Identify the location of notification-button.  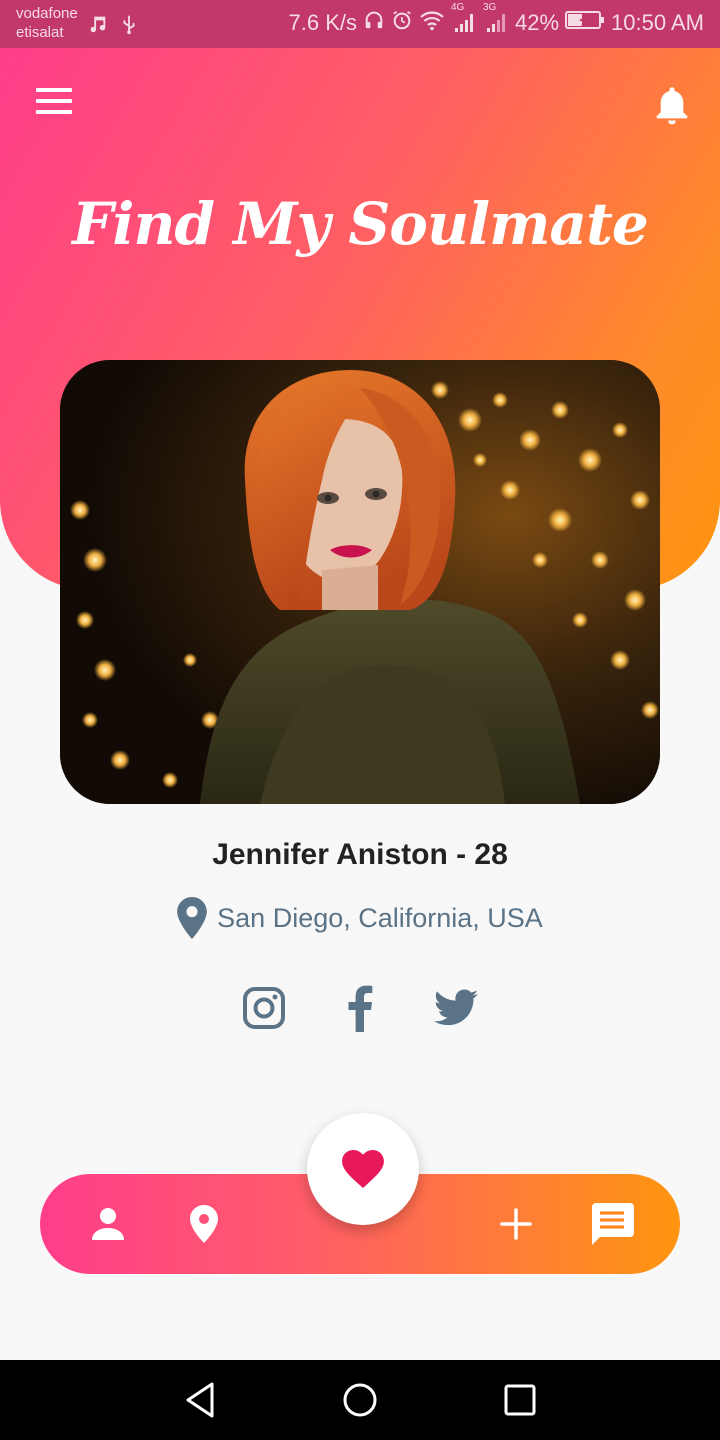
(672, 105).